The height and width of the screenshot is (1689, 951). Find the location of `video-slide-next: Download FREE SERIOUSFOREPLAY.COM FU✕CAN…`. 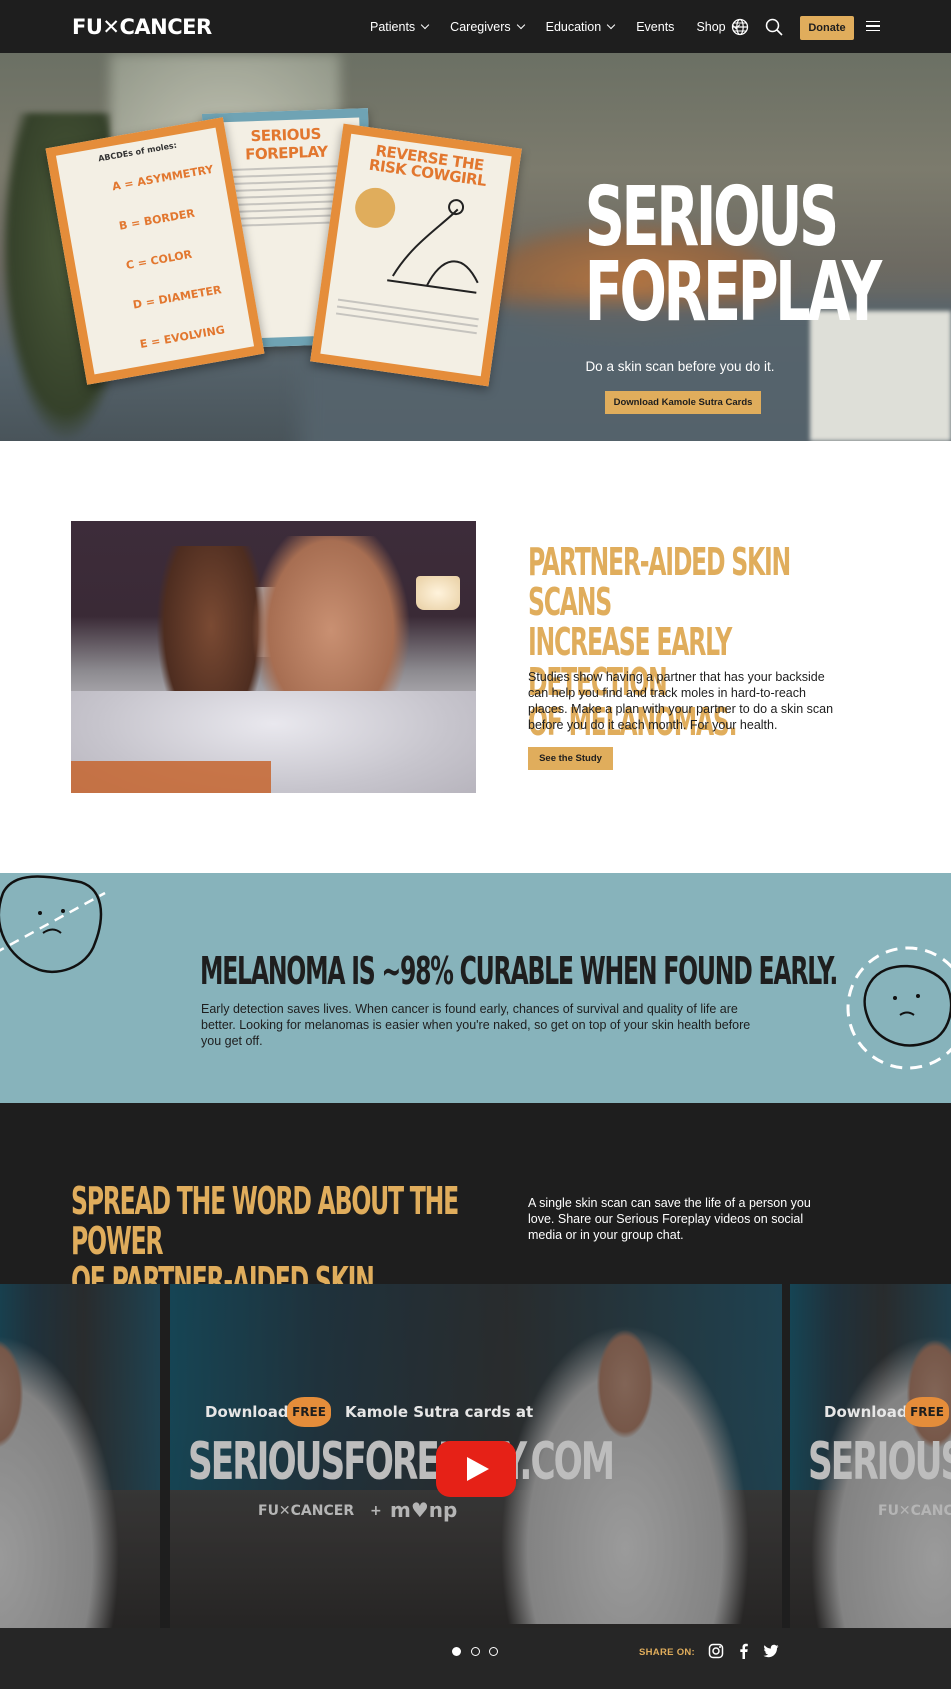

video-slide-next: Download FREE SERIOUSFOREPLAY.COM FU✕CAN… is located at coordinates (870, 1456).